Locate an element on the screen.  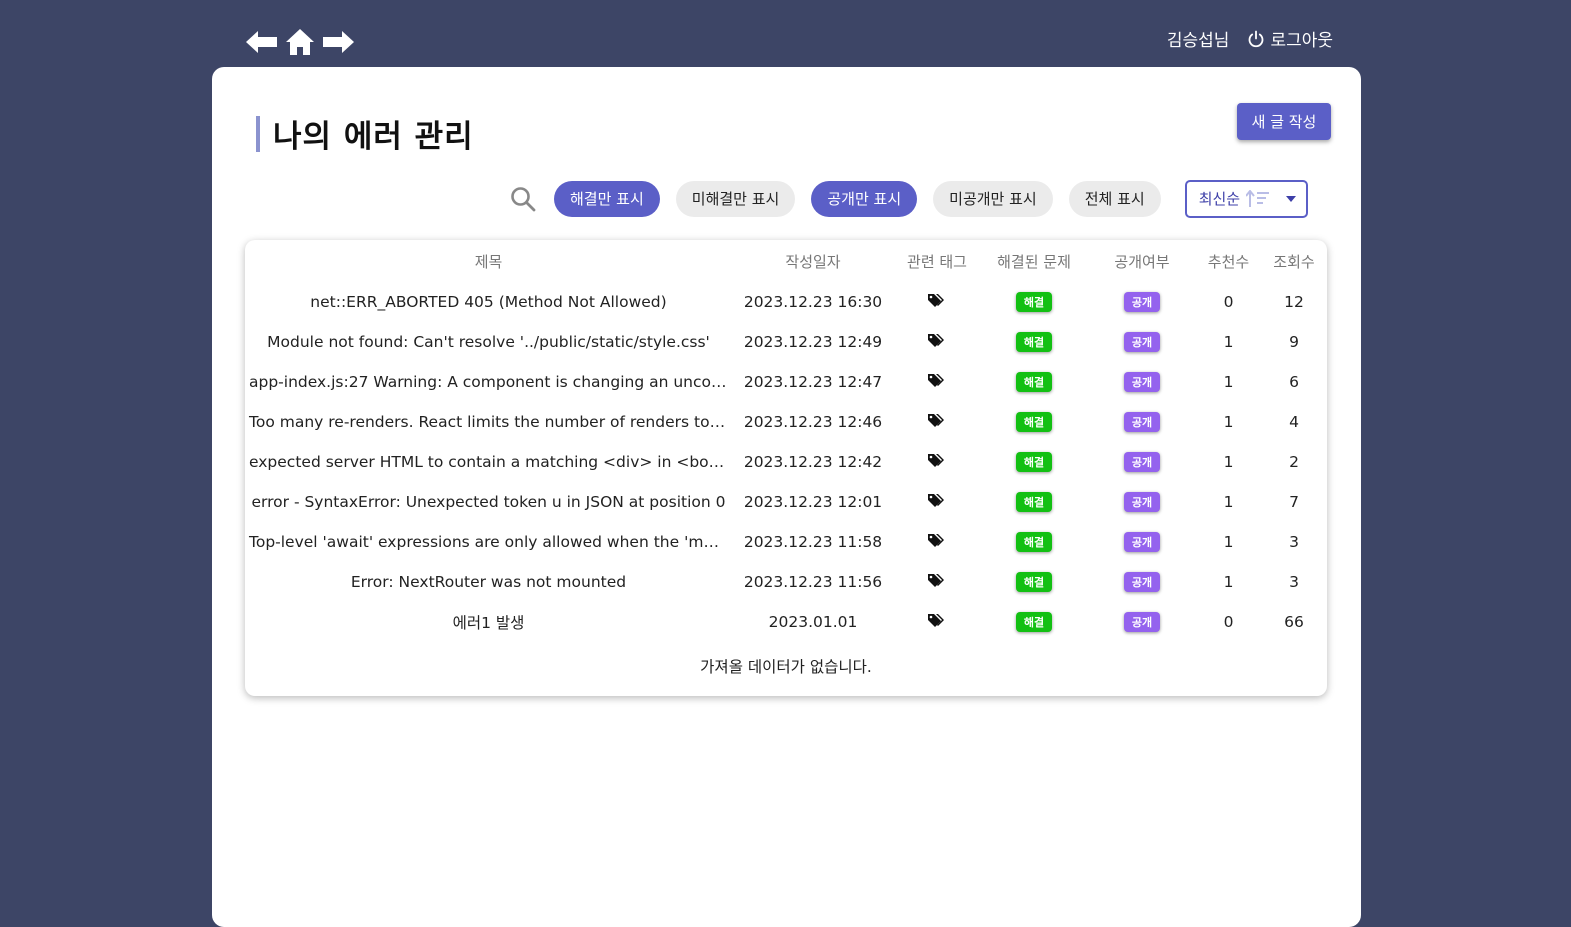
title-accent-bar is located at coordinates (258, 134).